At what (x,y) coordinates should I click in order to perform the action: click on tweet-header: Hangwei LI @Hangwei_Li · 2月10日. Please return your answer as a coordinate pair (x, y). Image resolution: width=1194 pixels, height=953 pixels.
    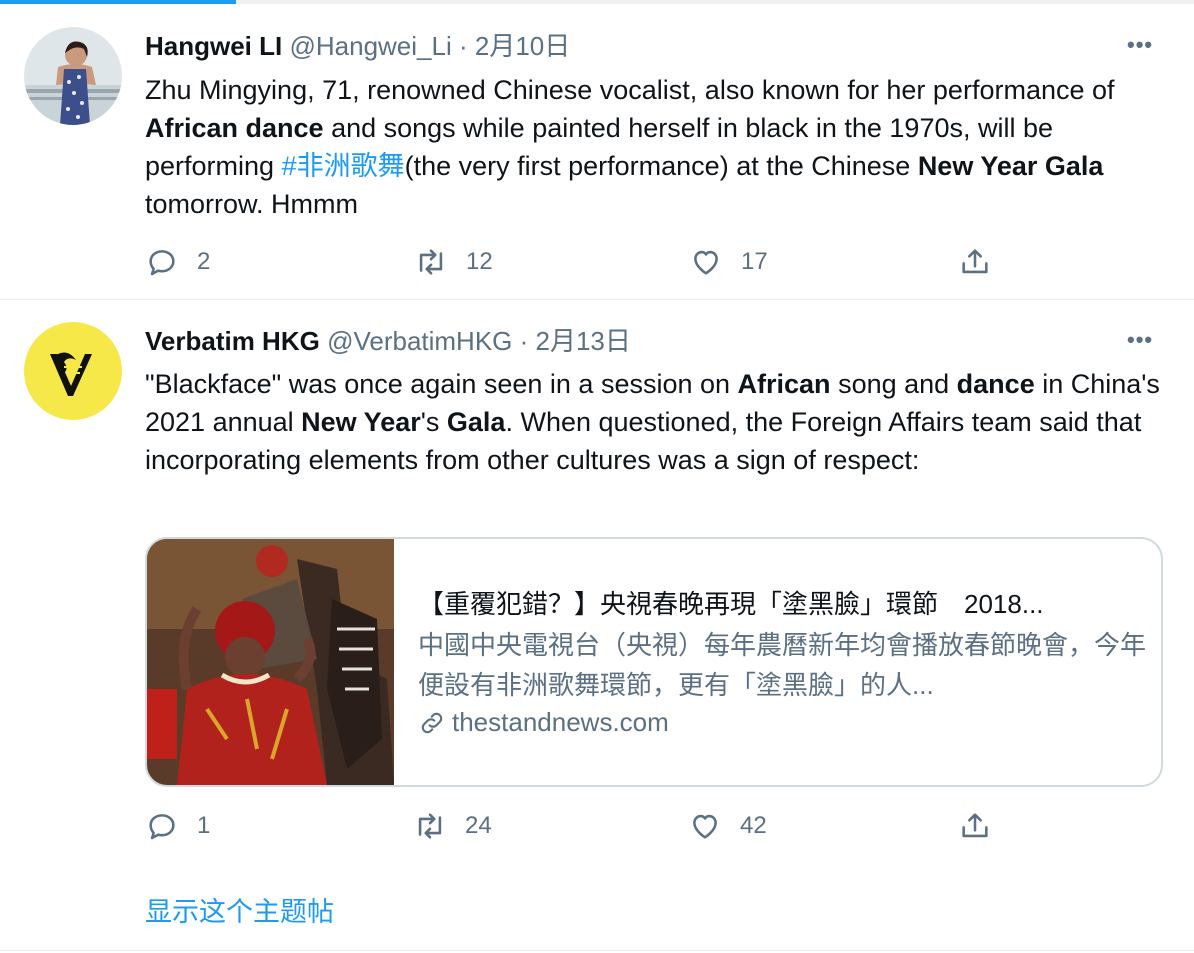
    Looking at the image, I should click on (357, 46).